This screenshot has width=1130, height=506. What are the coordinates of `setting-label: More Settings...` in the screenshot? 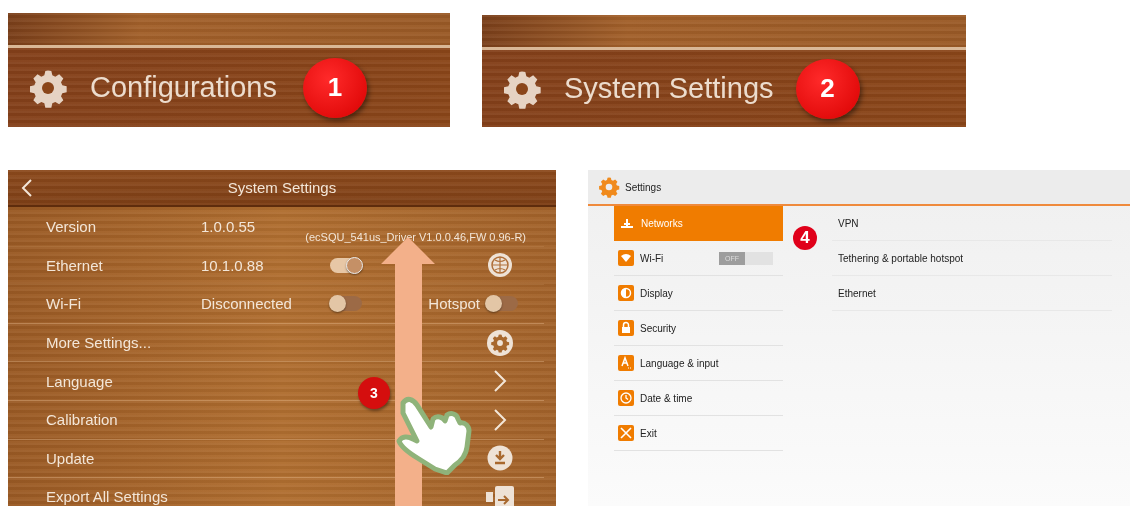 It's located at (99, 343).